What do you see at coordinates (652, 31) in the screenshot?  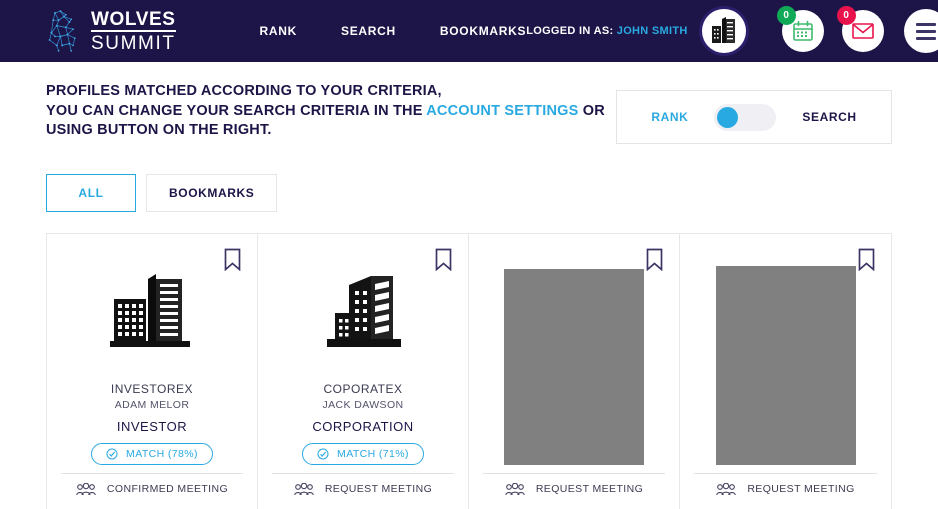 I see `logged-in-username: JOHN SMITH` at bounding box center [652, 31].